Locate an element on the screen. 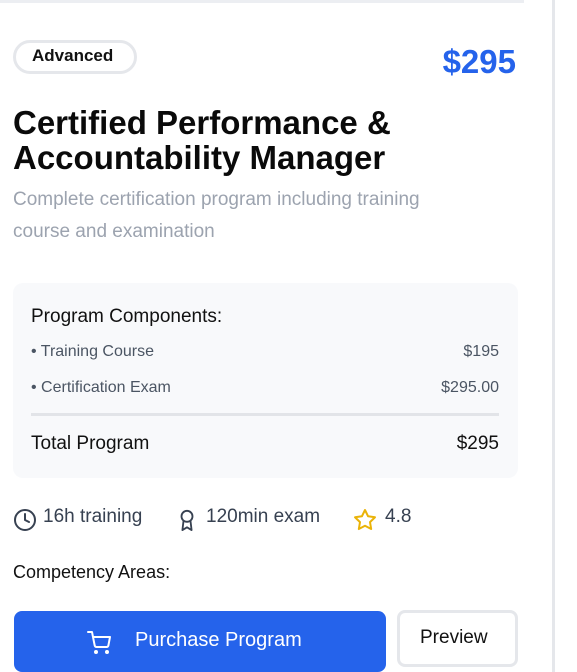 This screenshot has height=672, width=577. star-icon is located at coordinates (365, 520).